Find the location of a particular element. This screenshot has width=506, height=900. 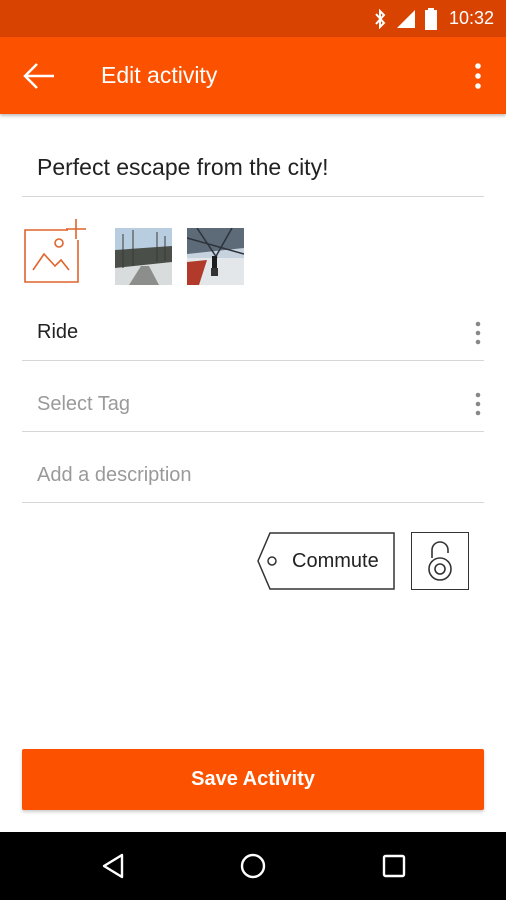

photo-row is located at coordinates (253, 253).